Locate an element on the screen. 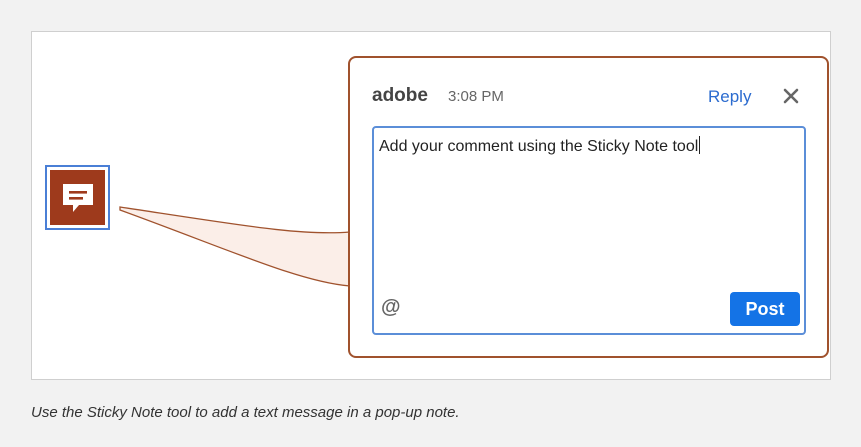 This screenshot has width=861, height=447. comment-author: adobe is located at coordinates (400, 95).